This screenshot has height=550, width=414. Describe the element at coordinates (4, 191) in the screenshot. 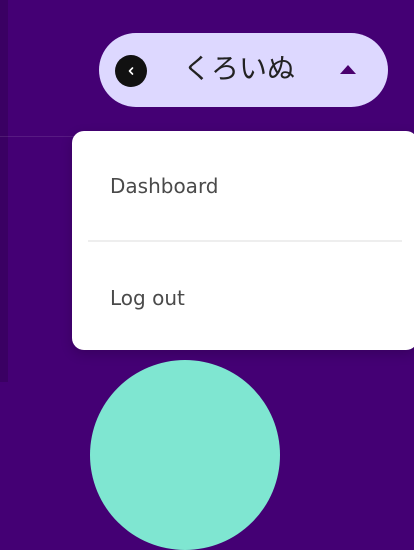

I see `left-edge-strip` at that location.